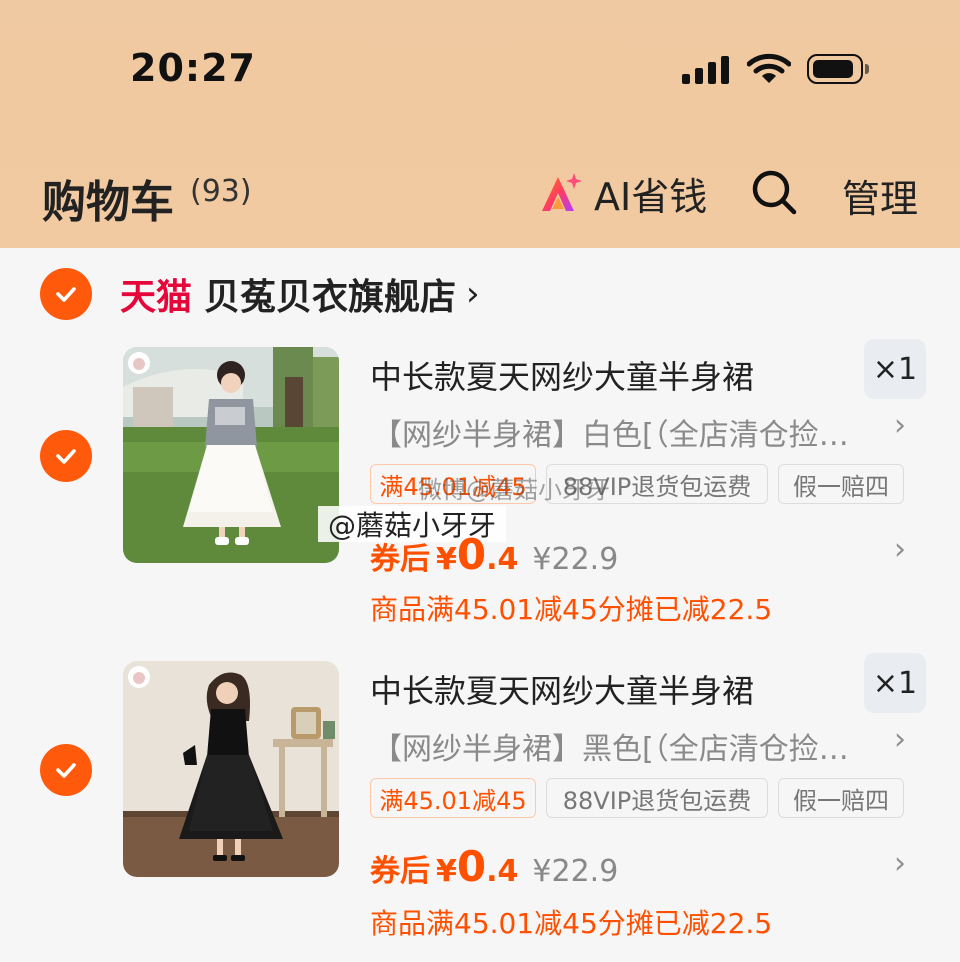  I want to click on store-header: 天猫 贝菟贝衣旗舰店 ›, so click(300, 295).